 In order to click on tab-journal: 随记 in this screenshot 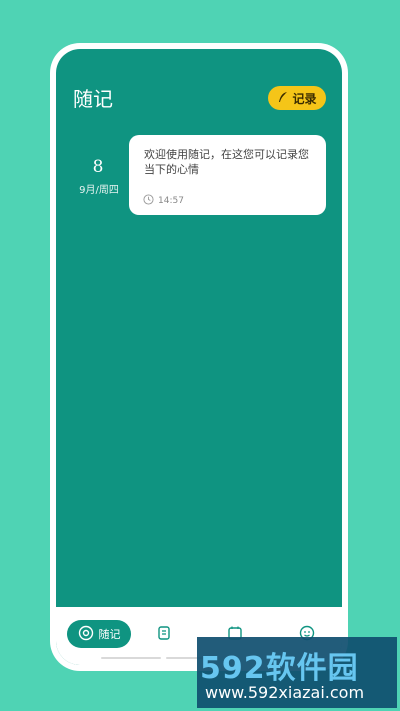, I will do `click(99, 634)`.